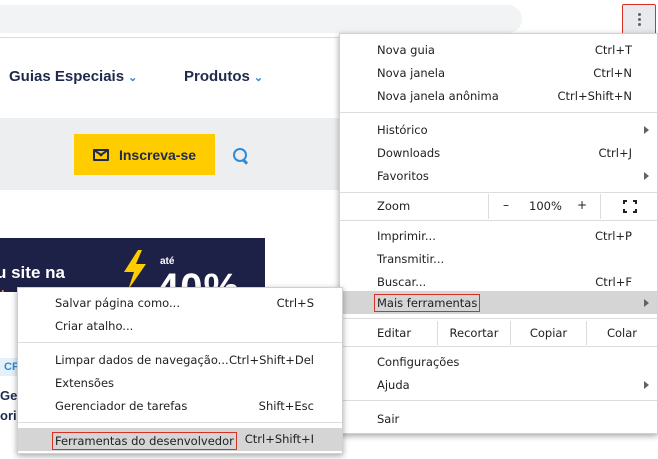 The height and width of the screenshot is (459, 658). Describe the element at coordinates (498, 72) in the screenshot. I see `menu-item-nova-janela: Nova janela Ctrl+N` at that location.